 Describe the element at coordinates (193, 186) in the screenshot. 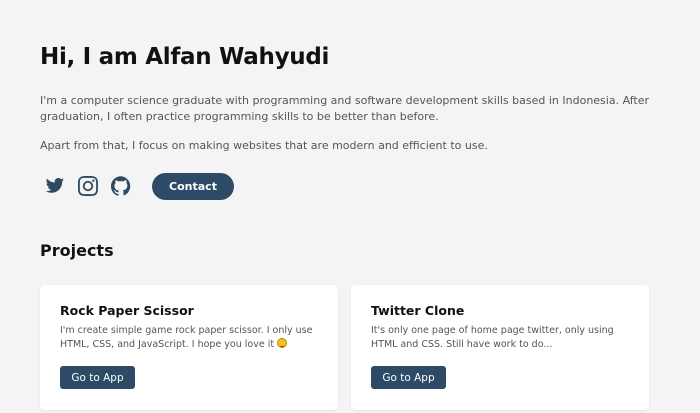

I see `contact-button: Contact` at that location.